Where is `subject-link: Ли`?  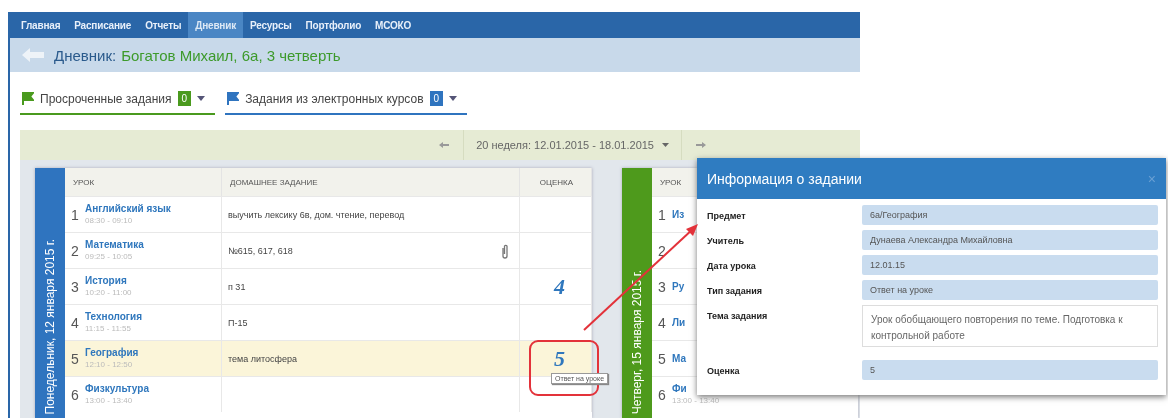
subject-link: Ли is located at coordinates (679, 322).